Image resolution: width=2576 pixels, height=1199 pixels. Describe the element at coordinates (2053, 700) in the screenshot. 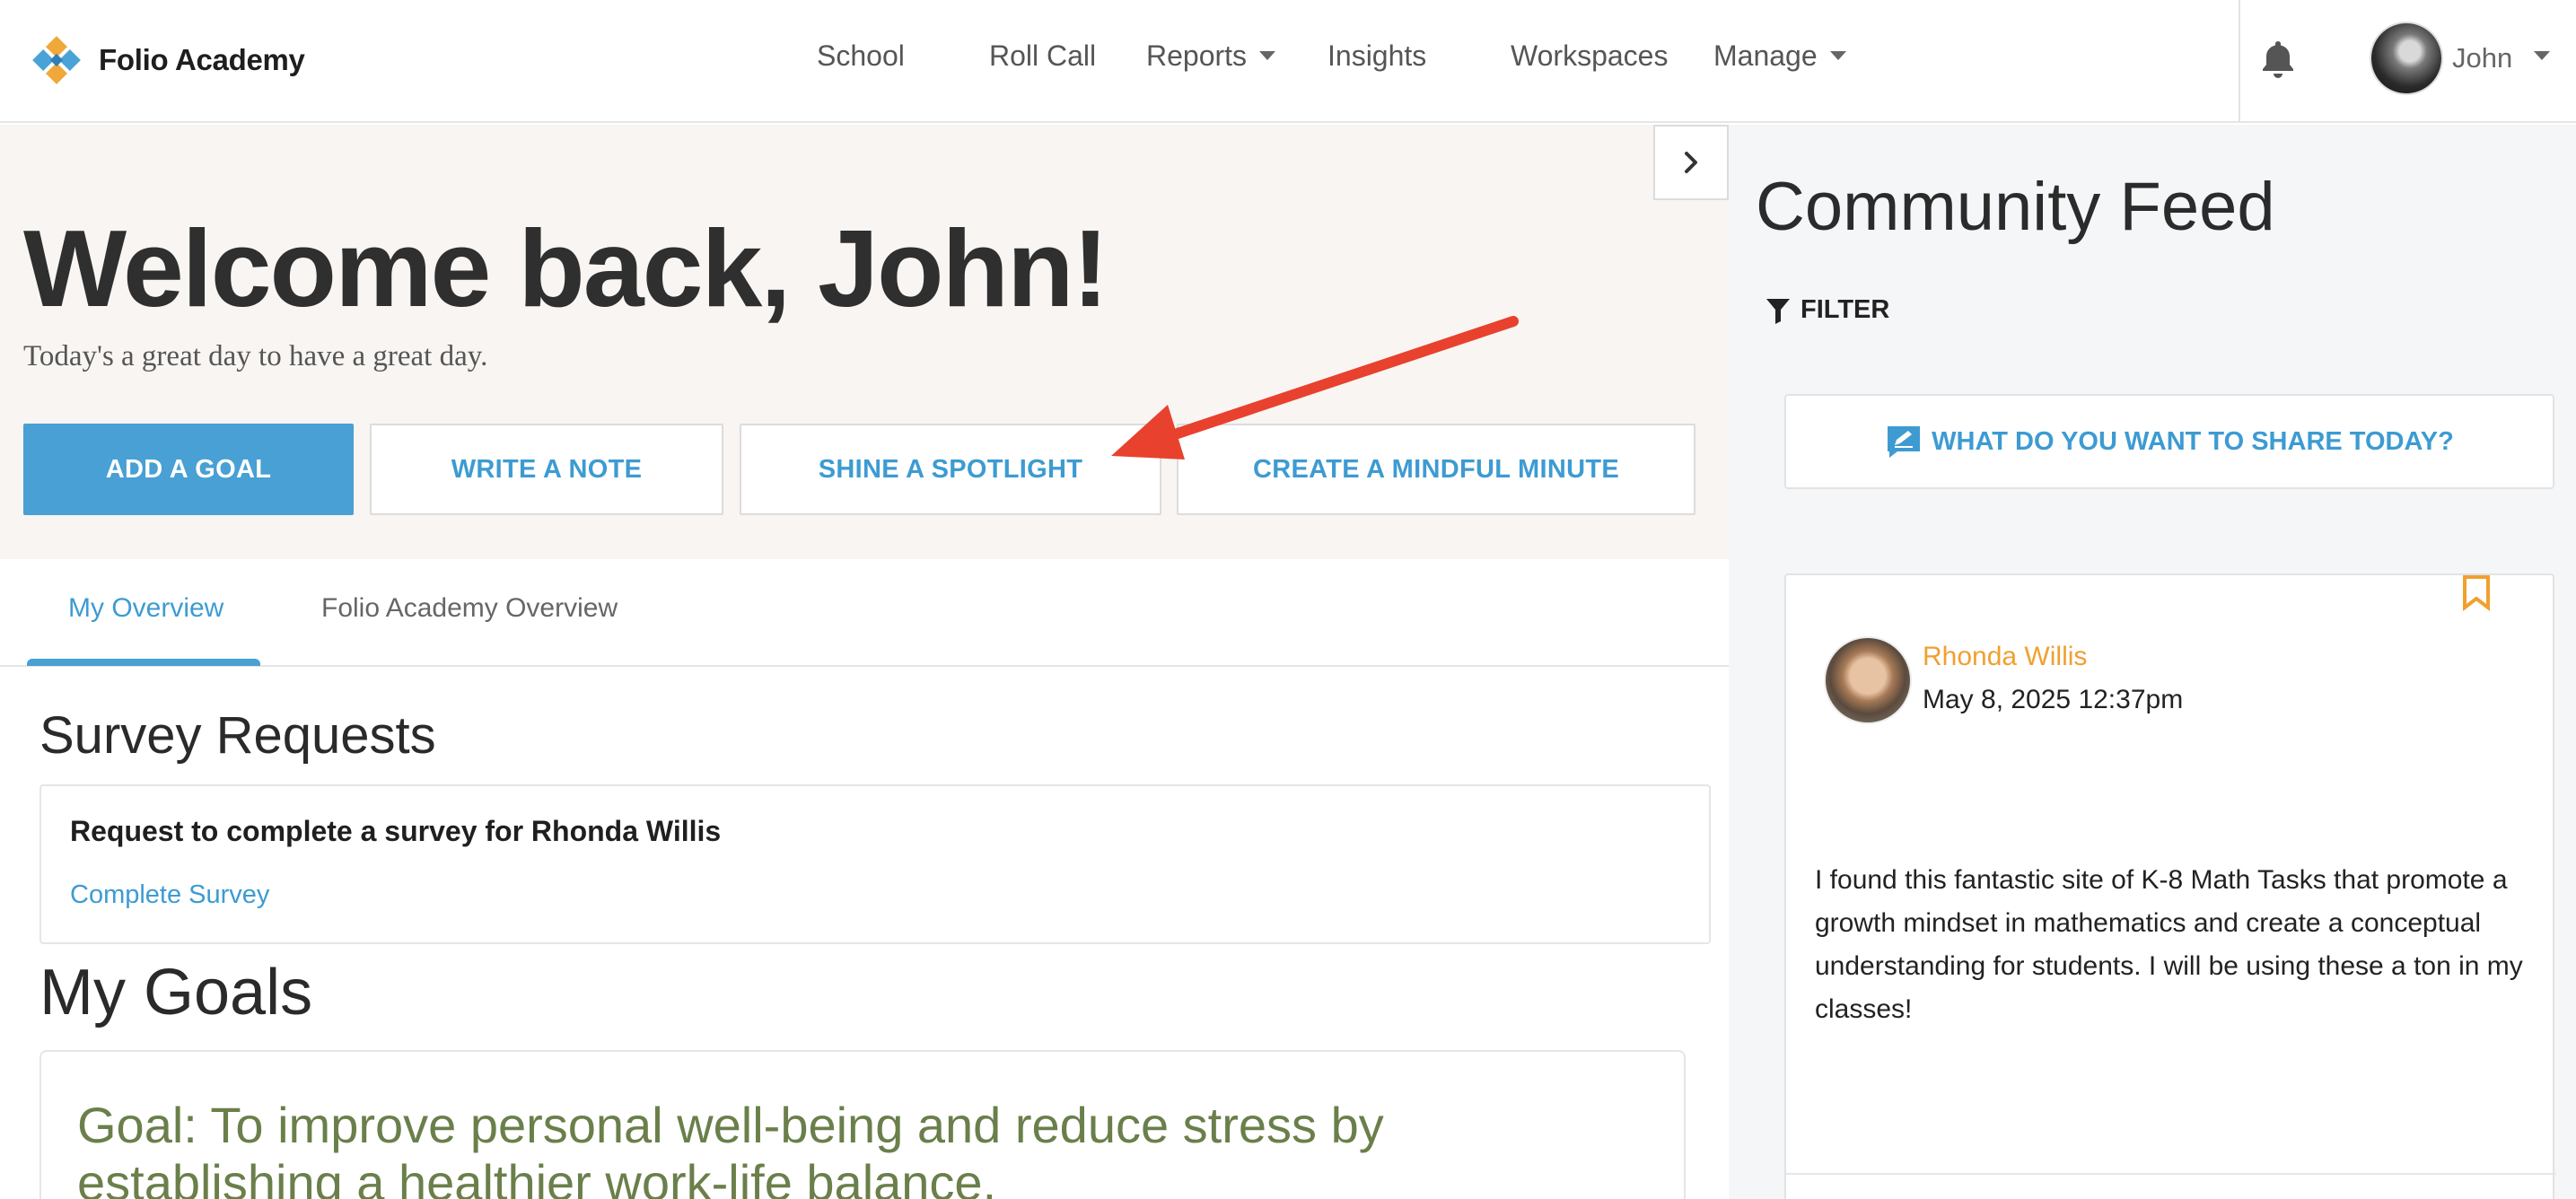

I see `post-date: May 8, 2025 12:37pm` at that location.